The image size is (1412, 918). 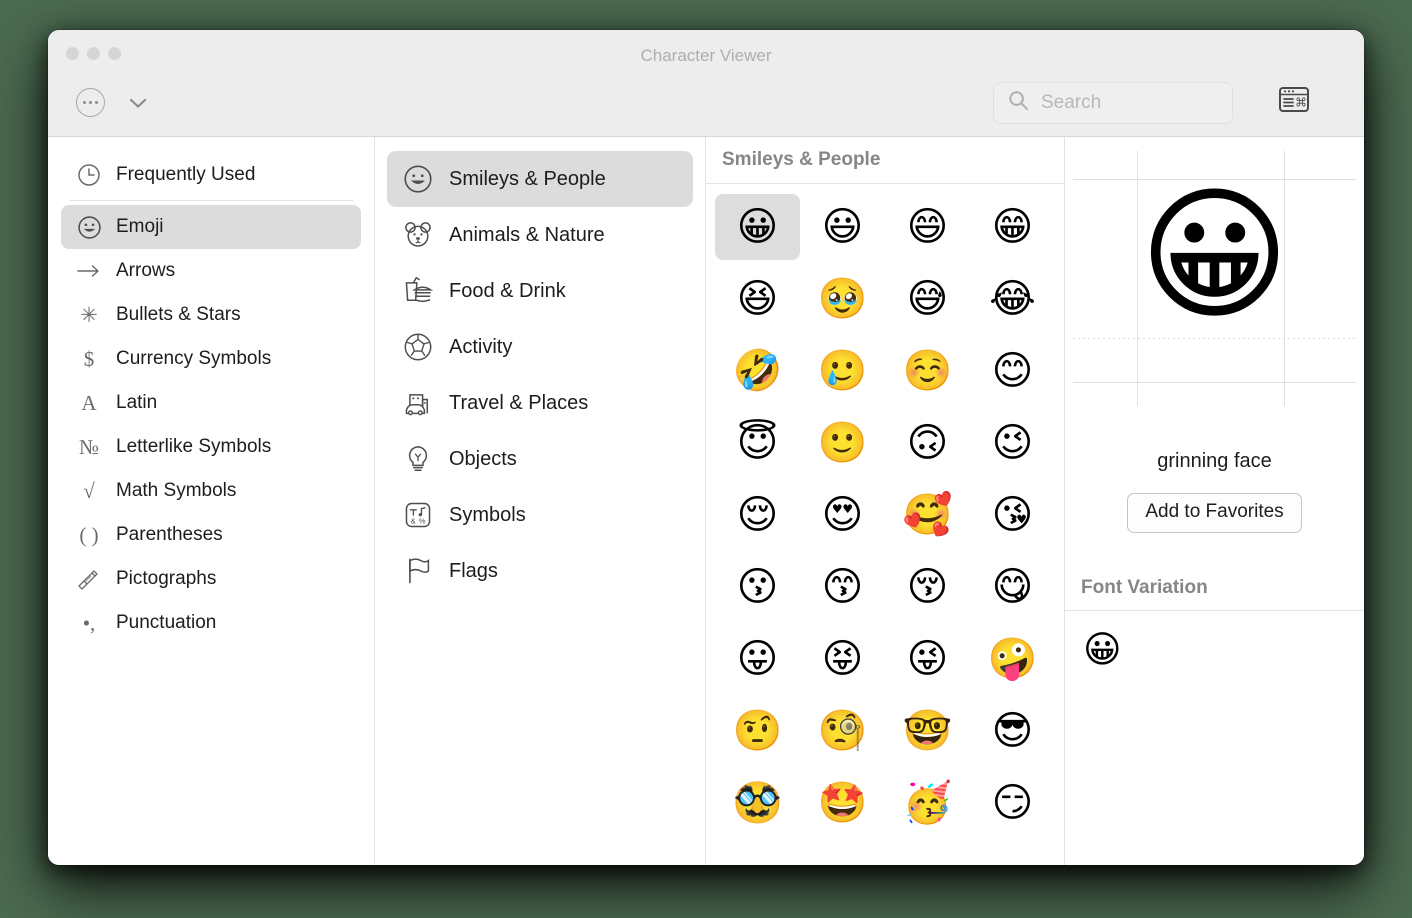 I want to click on category-item-food-drink: Food & Drink, so click(x=540, y=291).